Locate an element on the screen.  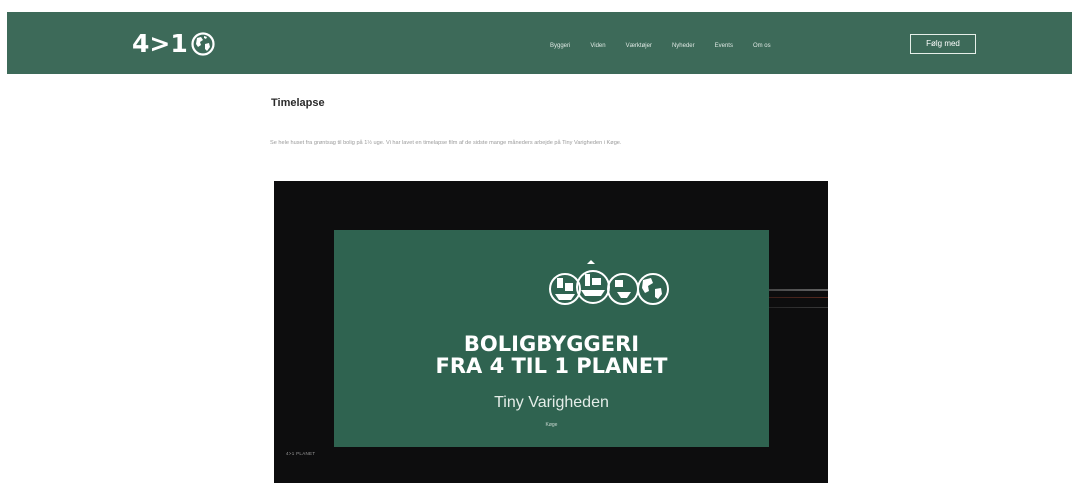
page-title: Timelapse is located at coordinates (298, 103).